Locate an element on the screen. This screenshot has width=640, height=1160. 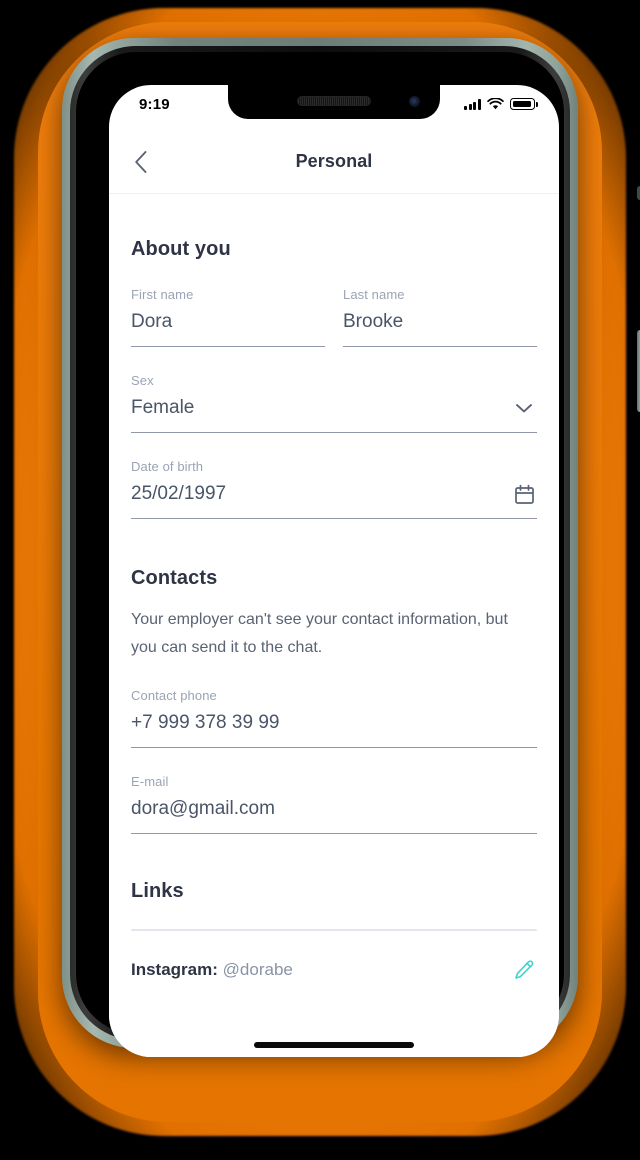
link-label-group: Instagram: @dorabe is located at coordinates (212, 970).